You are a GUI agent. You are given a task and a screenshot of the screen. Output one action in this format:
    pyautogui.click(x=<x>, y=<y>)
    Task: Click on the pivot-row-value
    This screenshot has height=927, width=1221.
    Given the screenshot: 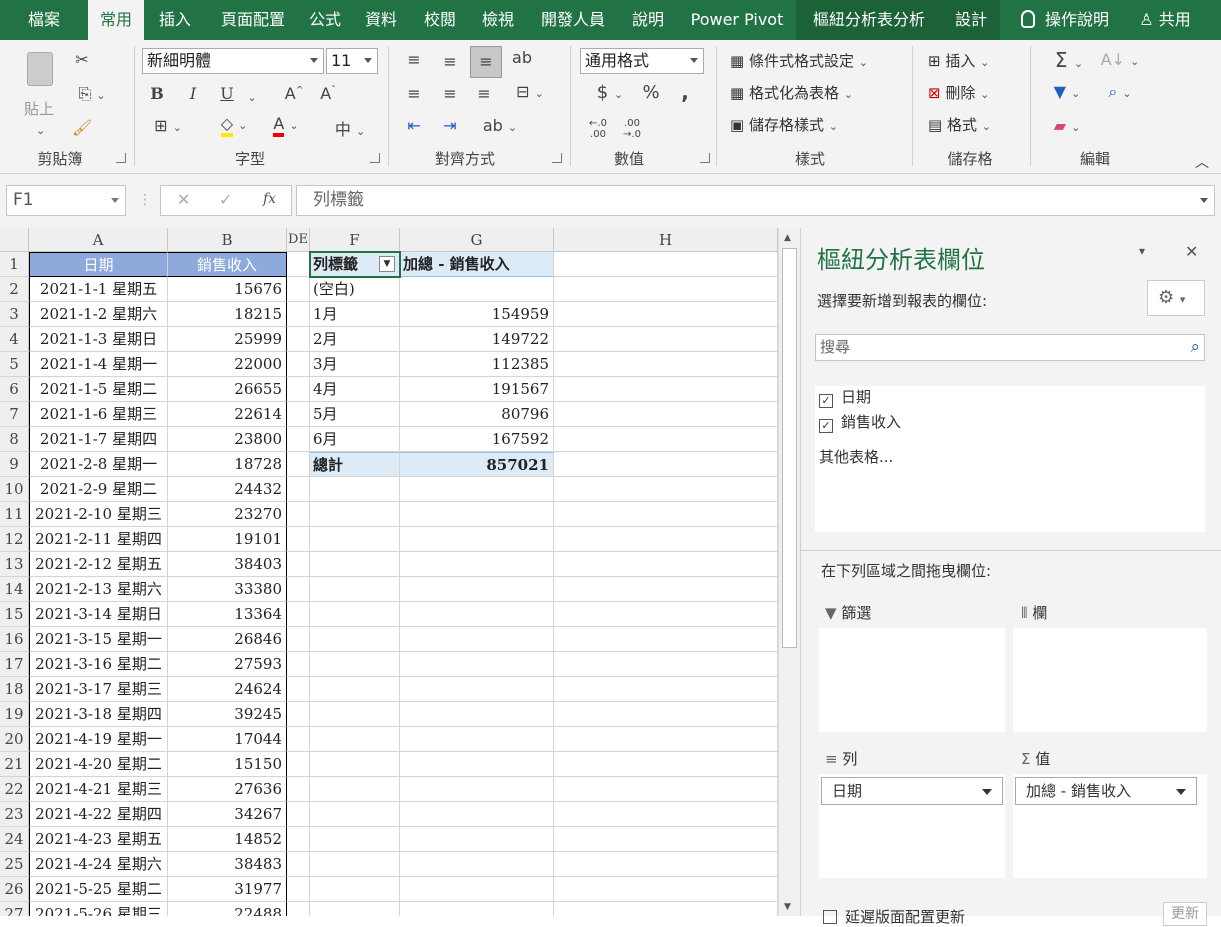 What is the action you would take?
    pyautogui.click(x=477, y=289)
    